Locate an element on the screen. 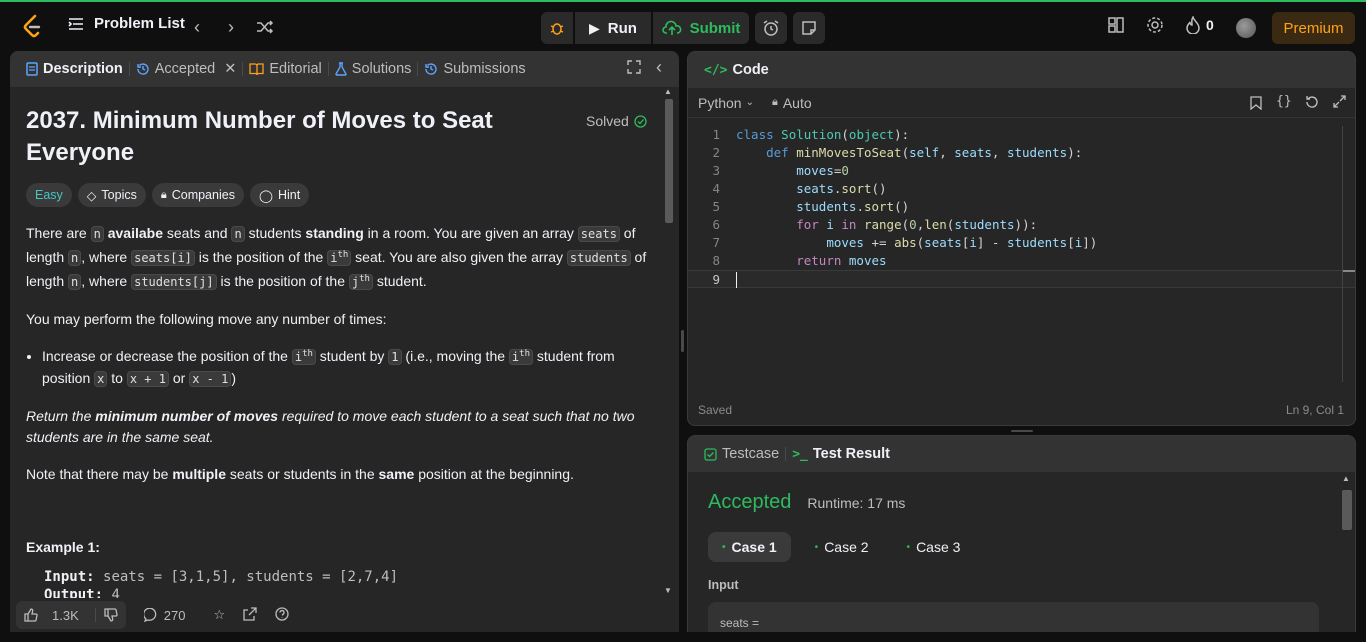 This screenshot has height=642, width=1366. list-icon is located at coordinates (75, 23).